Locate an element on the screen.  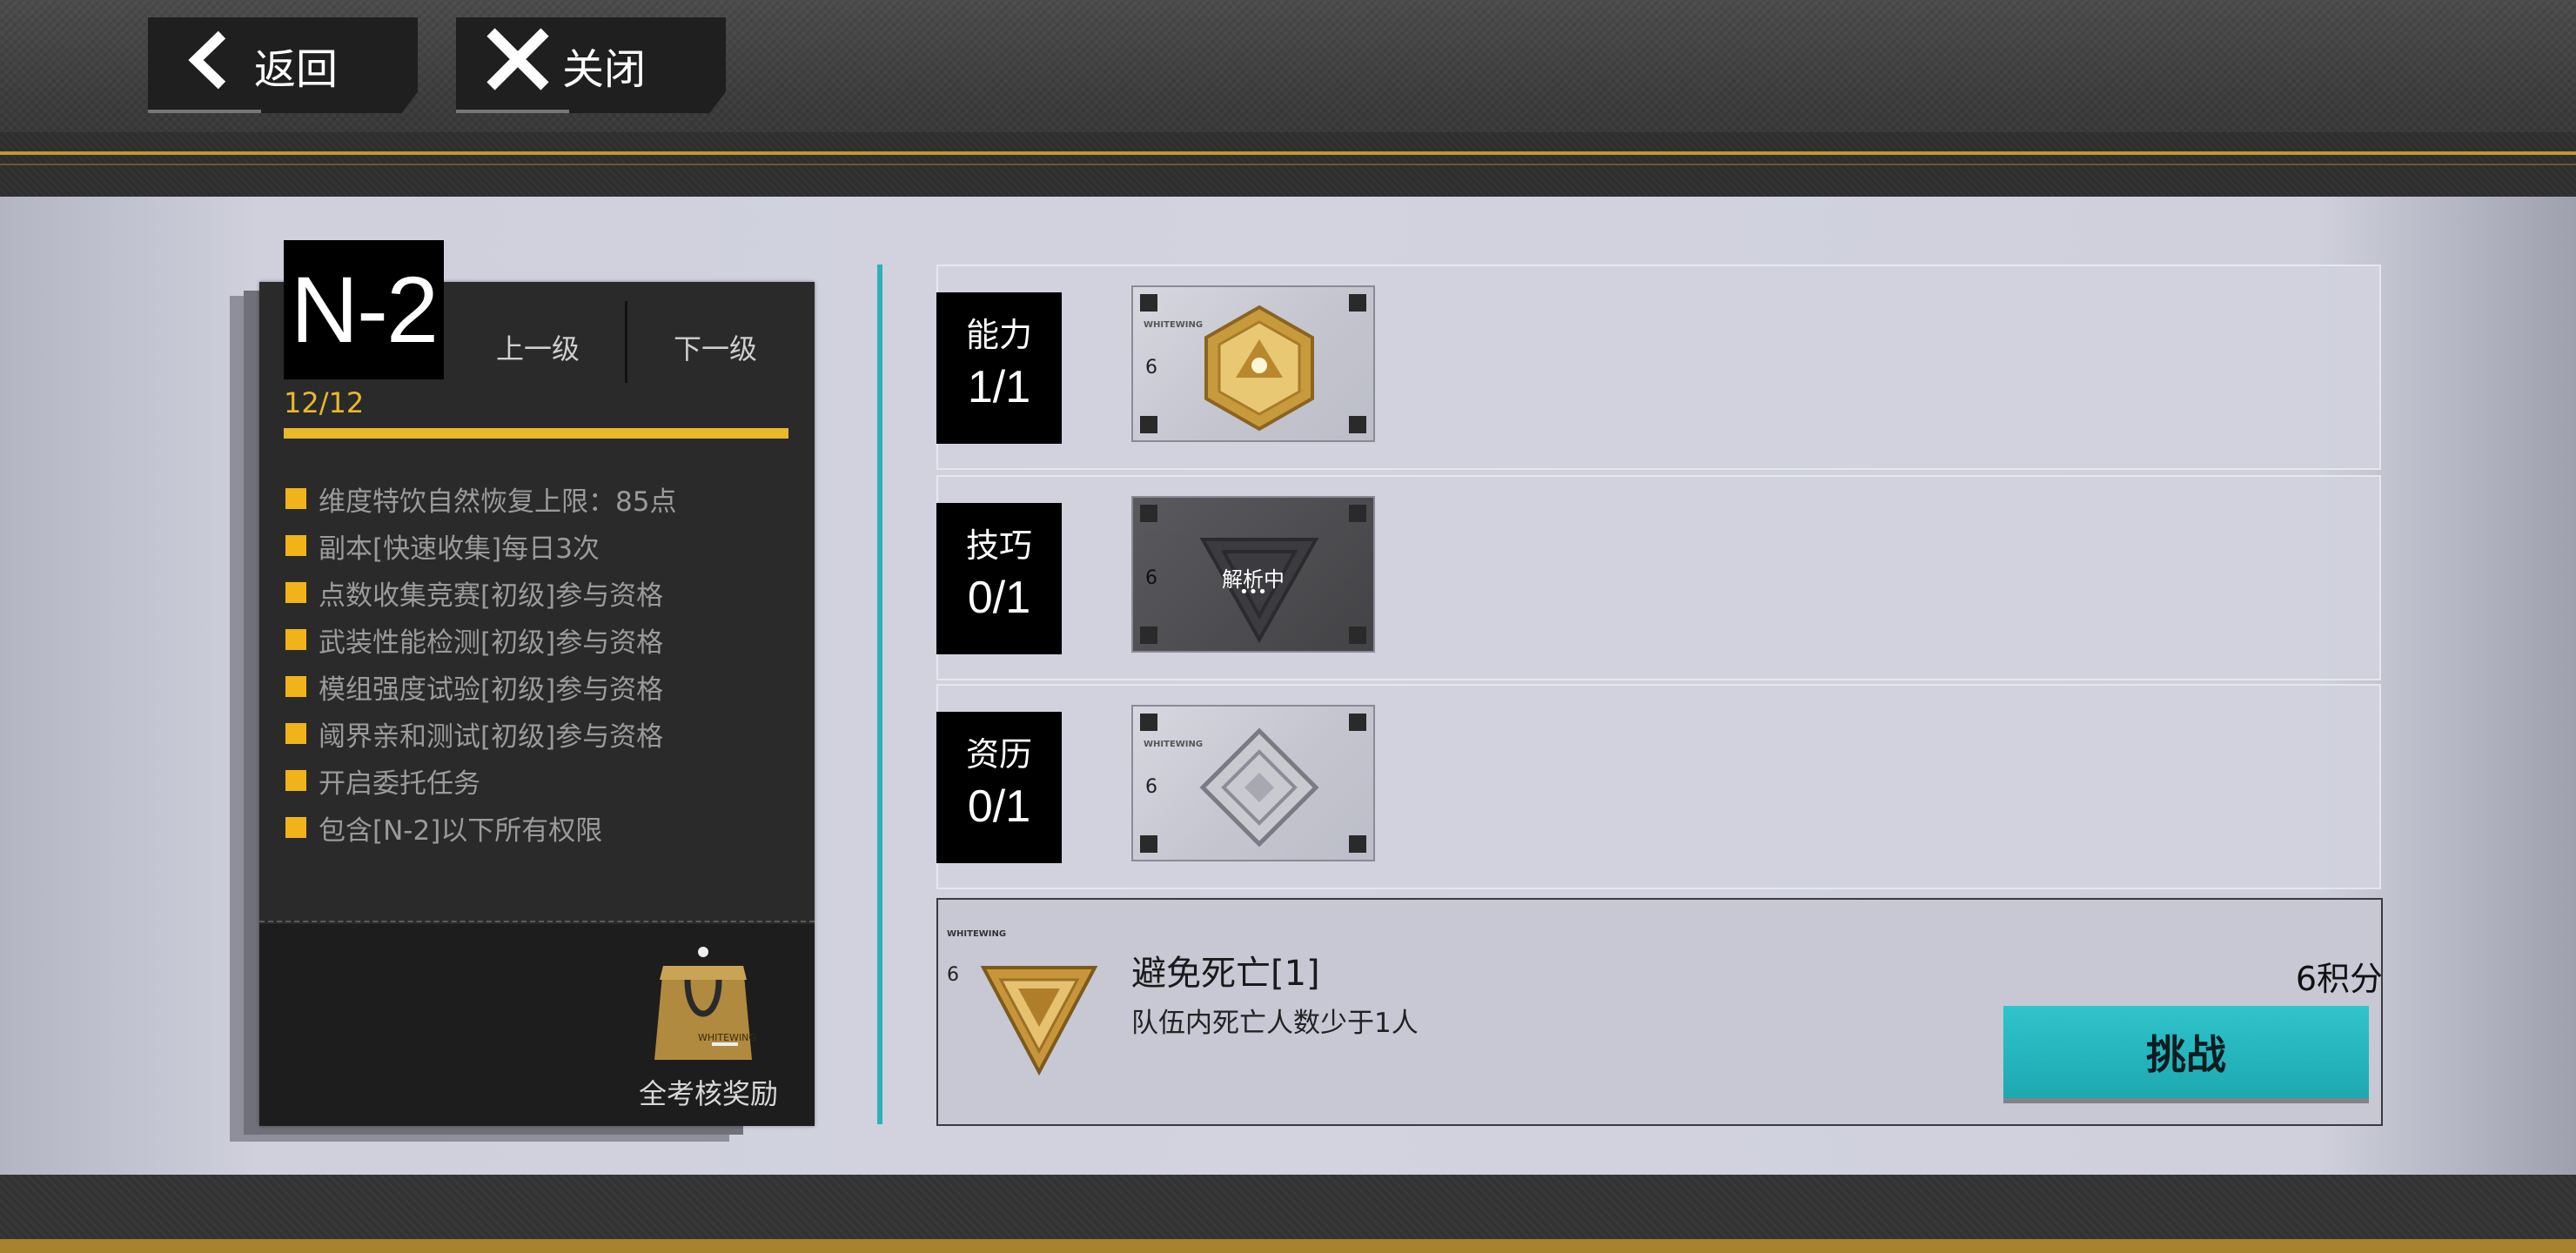
level-nav-divider is located at coordinates (626, 342).